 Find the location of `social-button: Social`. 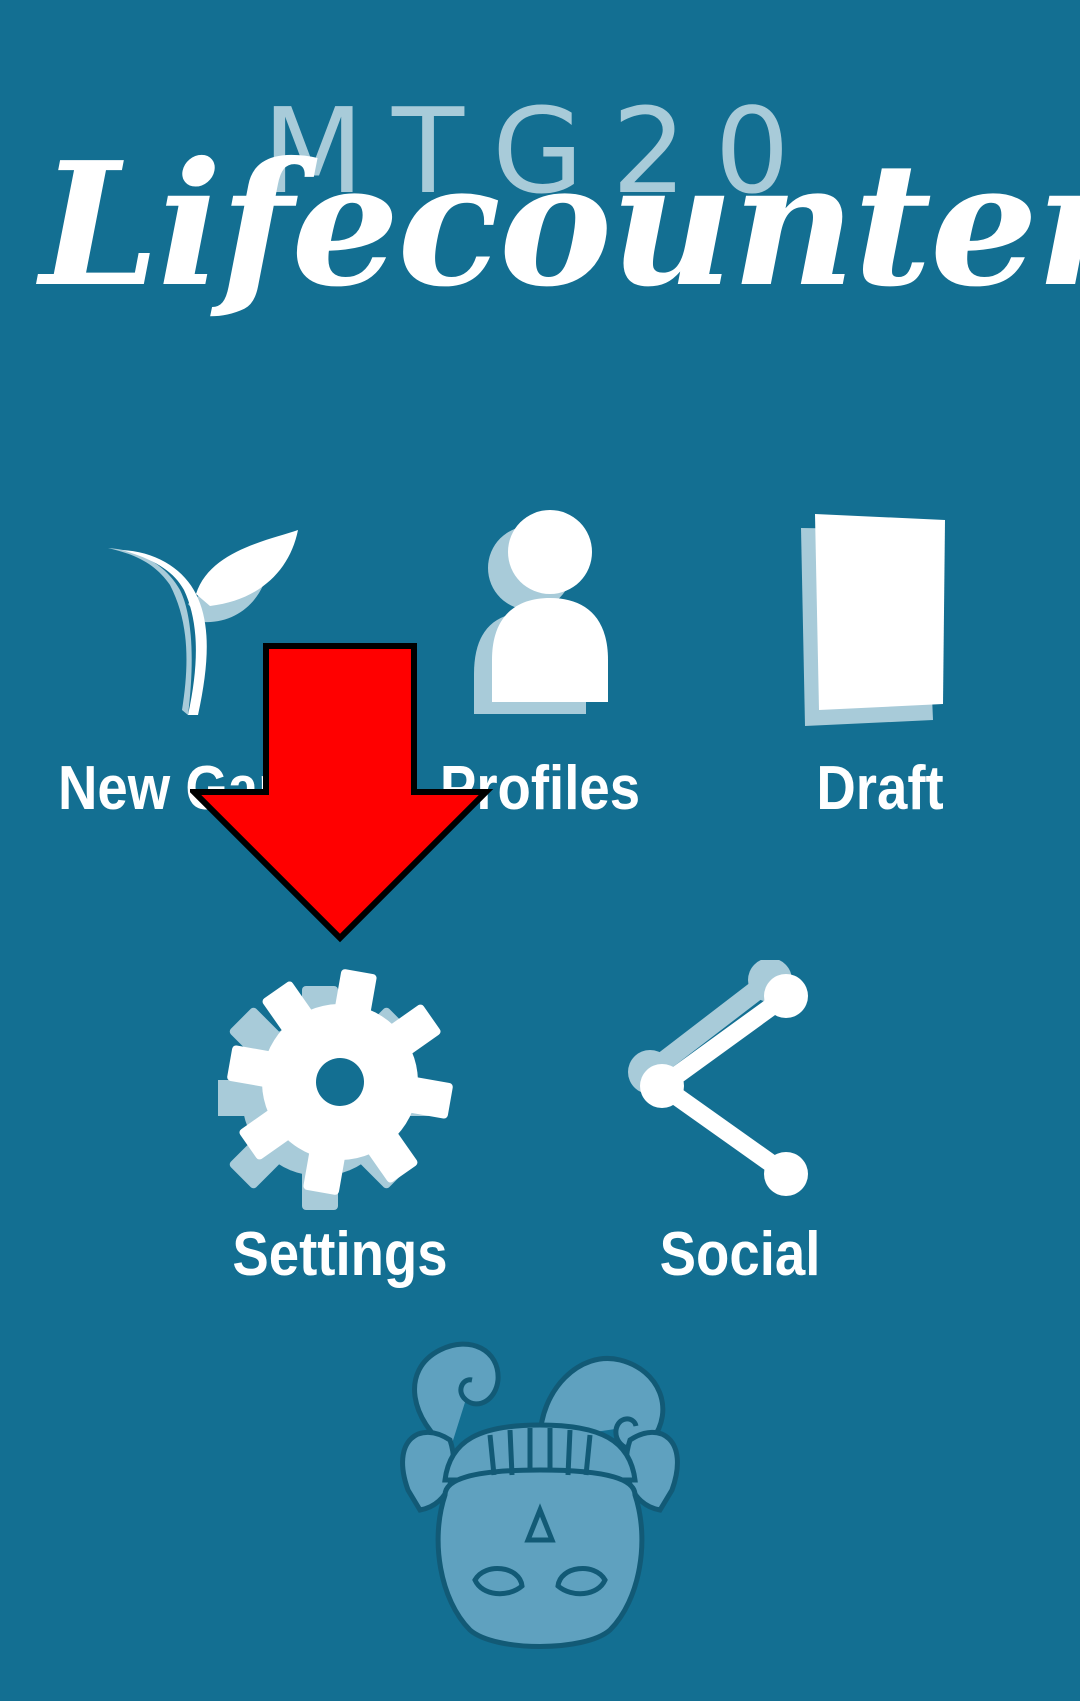

social-button: Social is located at coordinates (740, 1130).